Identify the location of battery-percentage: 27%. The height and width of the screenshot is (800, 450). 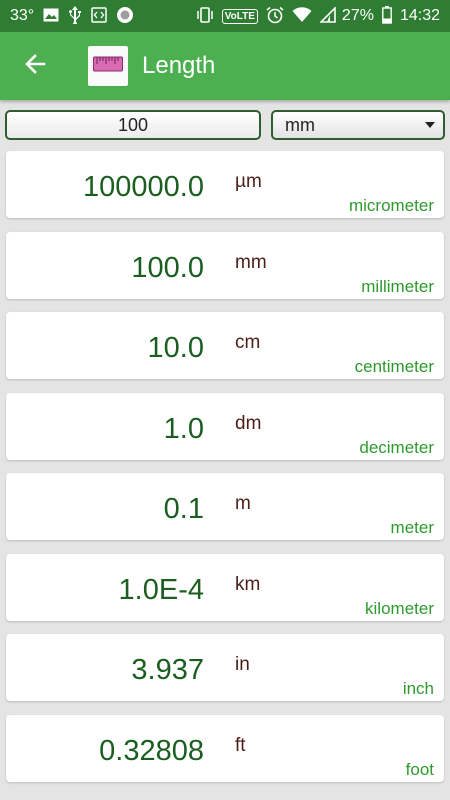
(357, 15).